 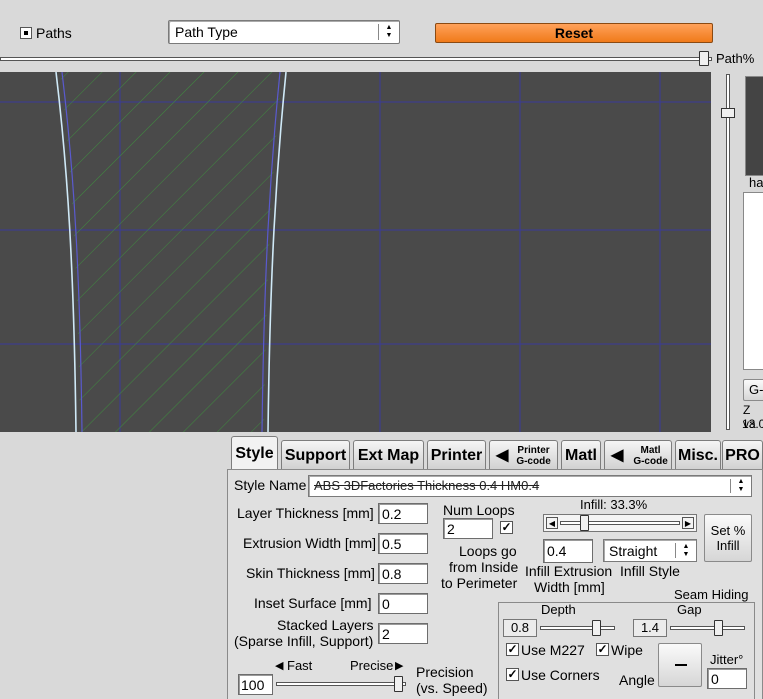 What do you see at coordinates (707, 628) in the screenshot?
I see `gap-slider` at bounding box center [707, 628].